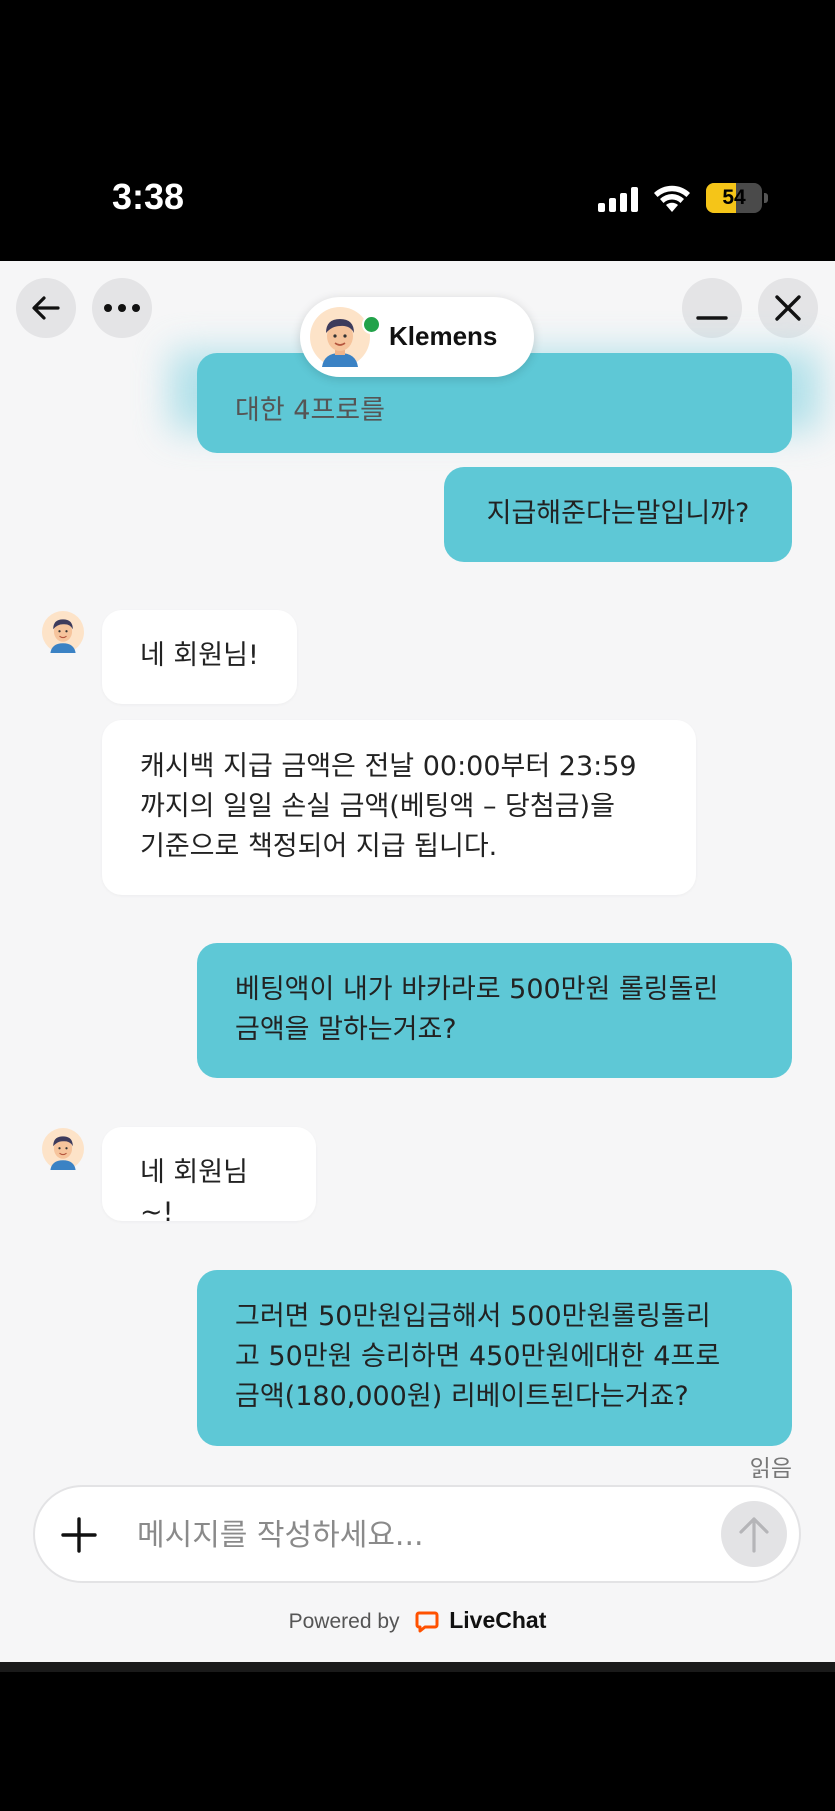  I want to click on agent-name: Klemens, so click(443, 336).